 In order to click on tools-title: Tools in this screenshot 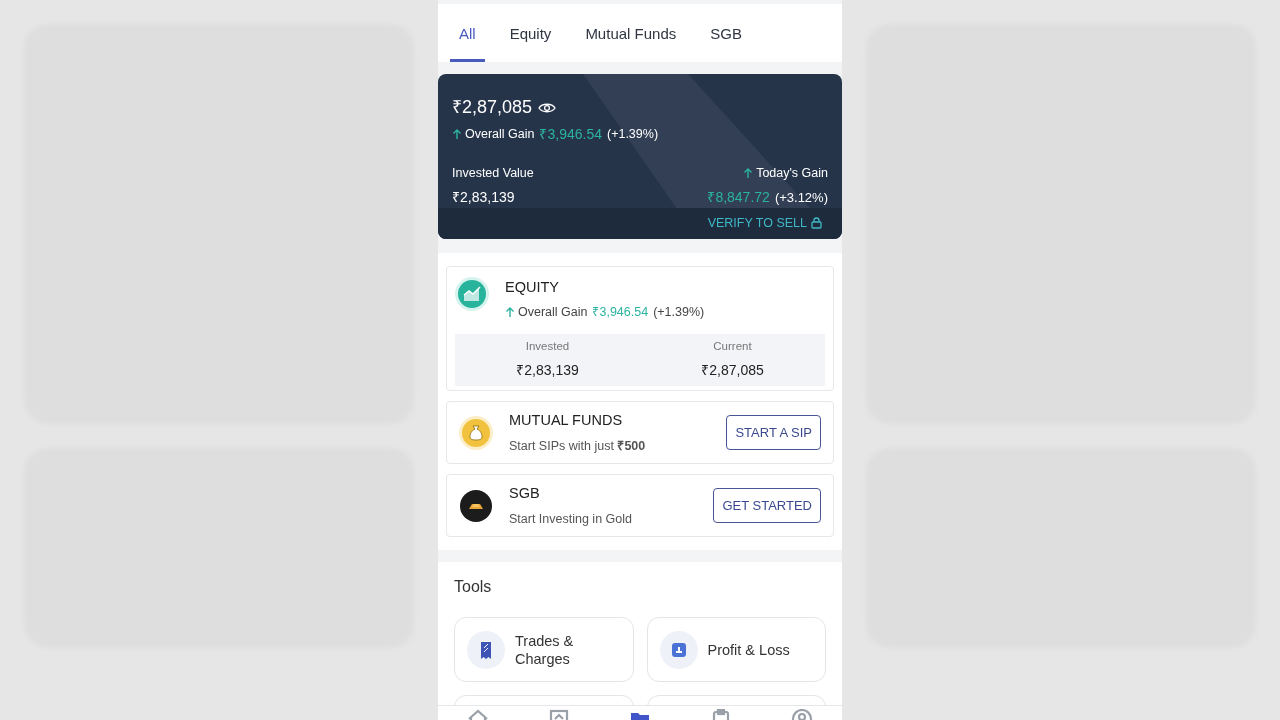, I will do `click(473, 587)`.